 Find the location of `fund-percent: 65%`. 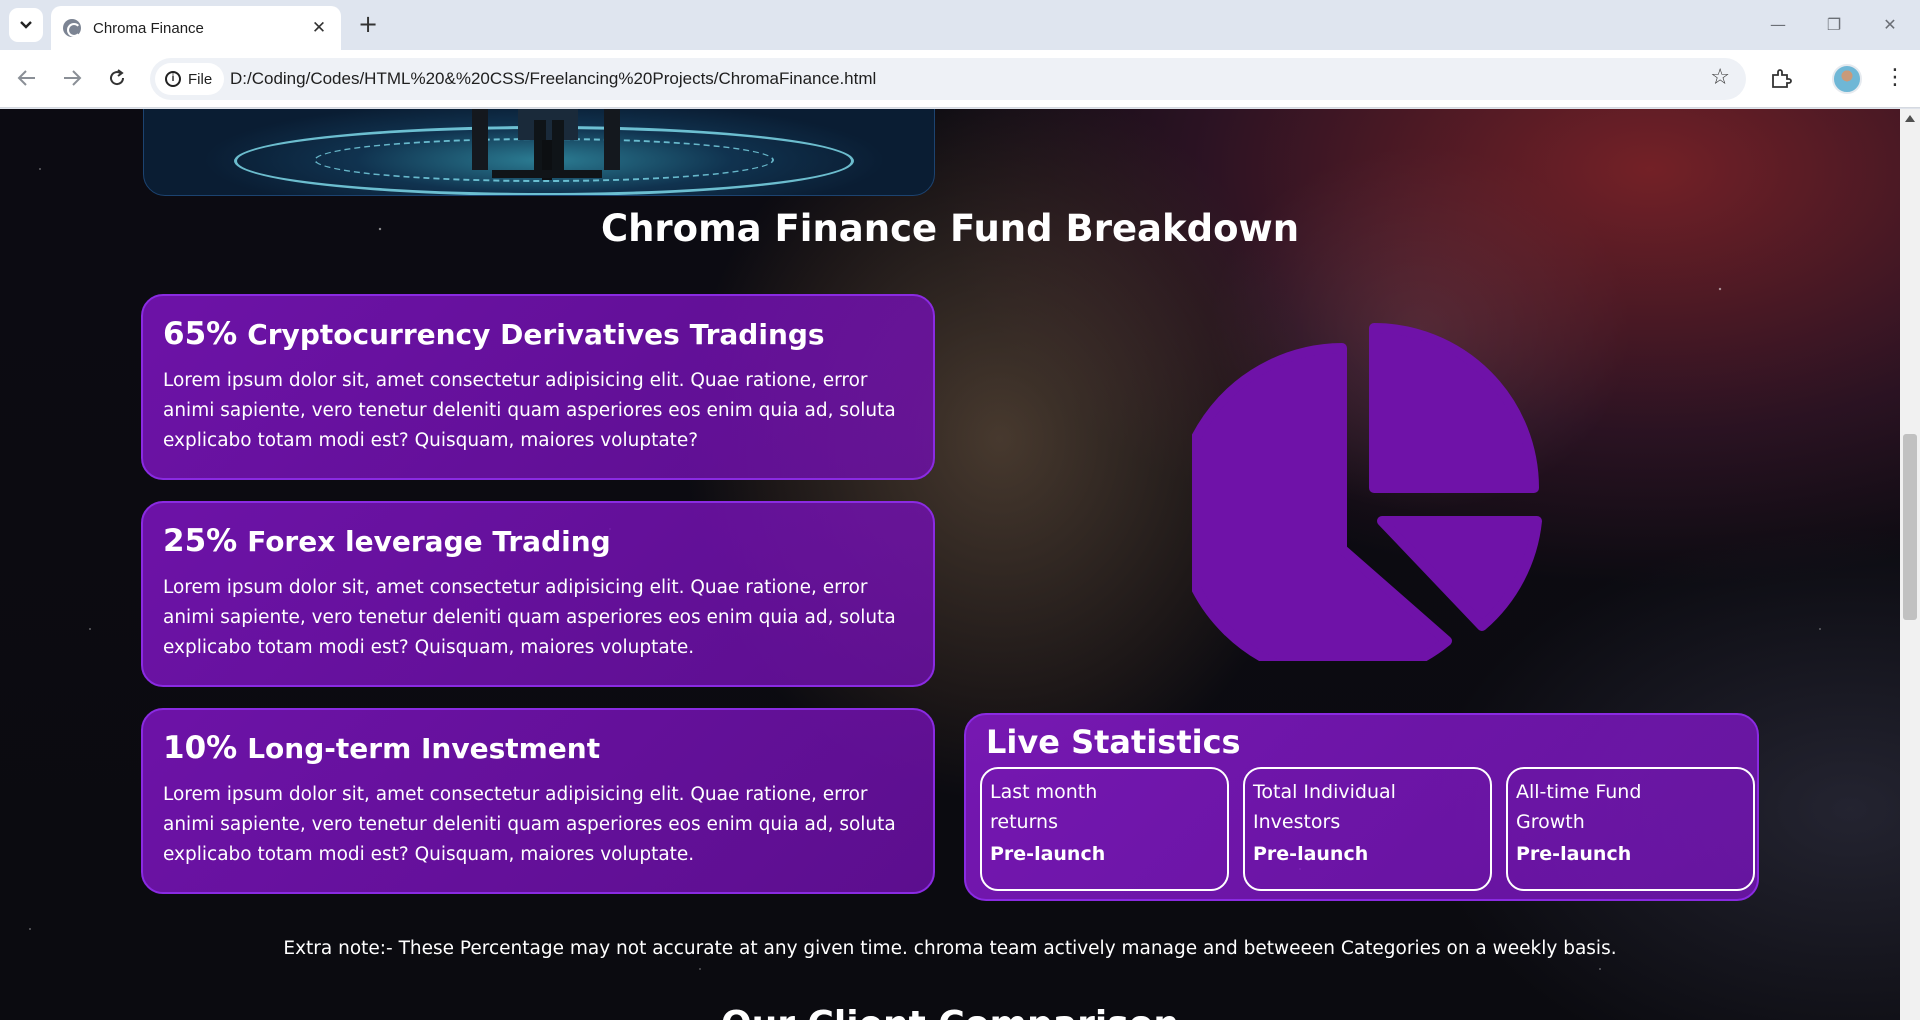

fund-percent: 65% is located at coordinates (200, 334).